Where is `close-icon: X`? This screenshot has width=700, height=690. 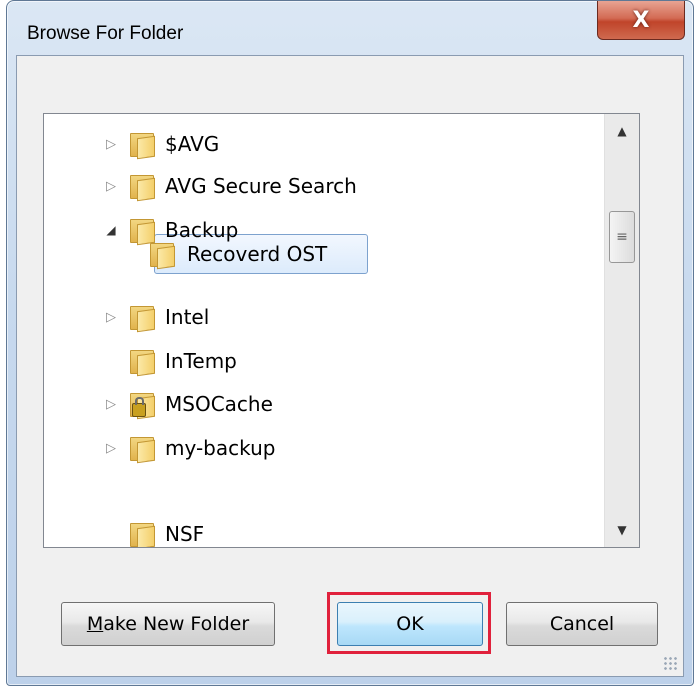 close-icon: X is located at coordinates (641, 20).